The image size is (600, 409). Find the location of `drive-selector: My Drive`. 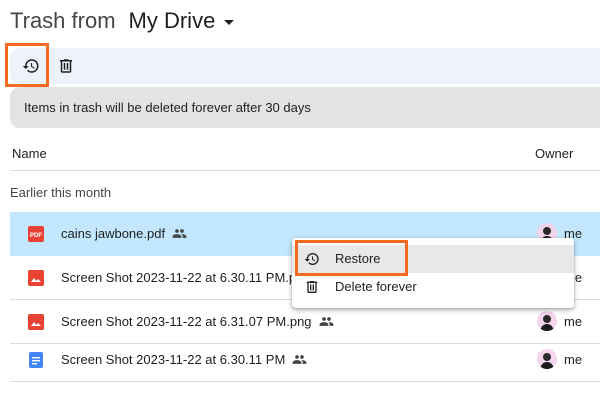

drive-selector: My Drive is located at coordinates (182, 21).